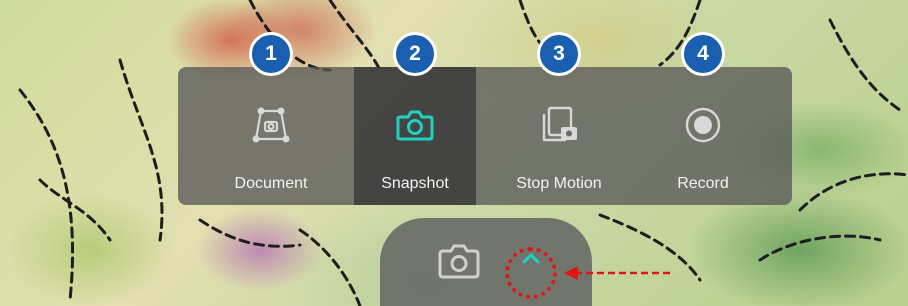  I want to click on stop-motion-icon, so click(559, 124).